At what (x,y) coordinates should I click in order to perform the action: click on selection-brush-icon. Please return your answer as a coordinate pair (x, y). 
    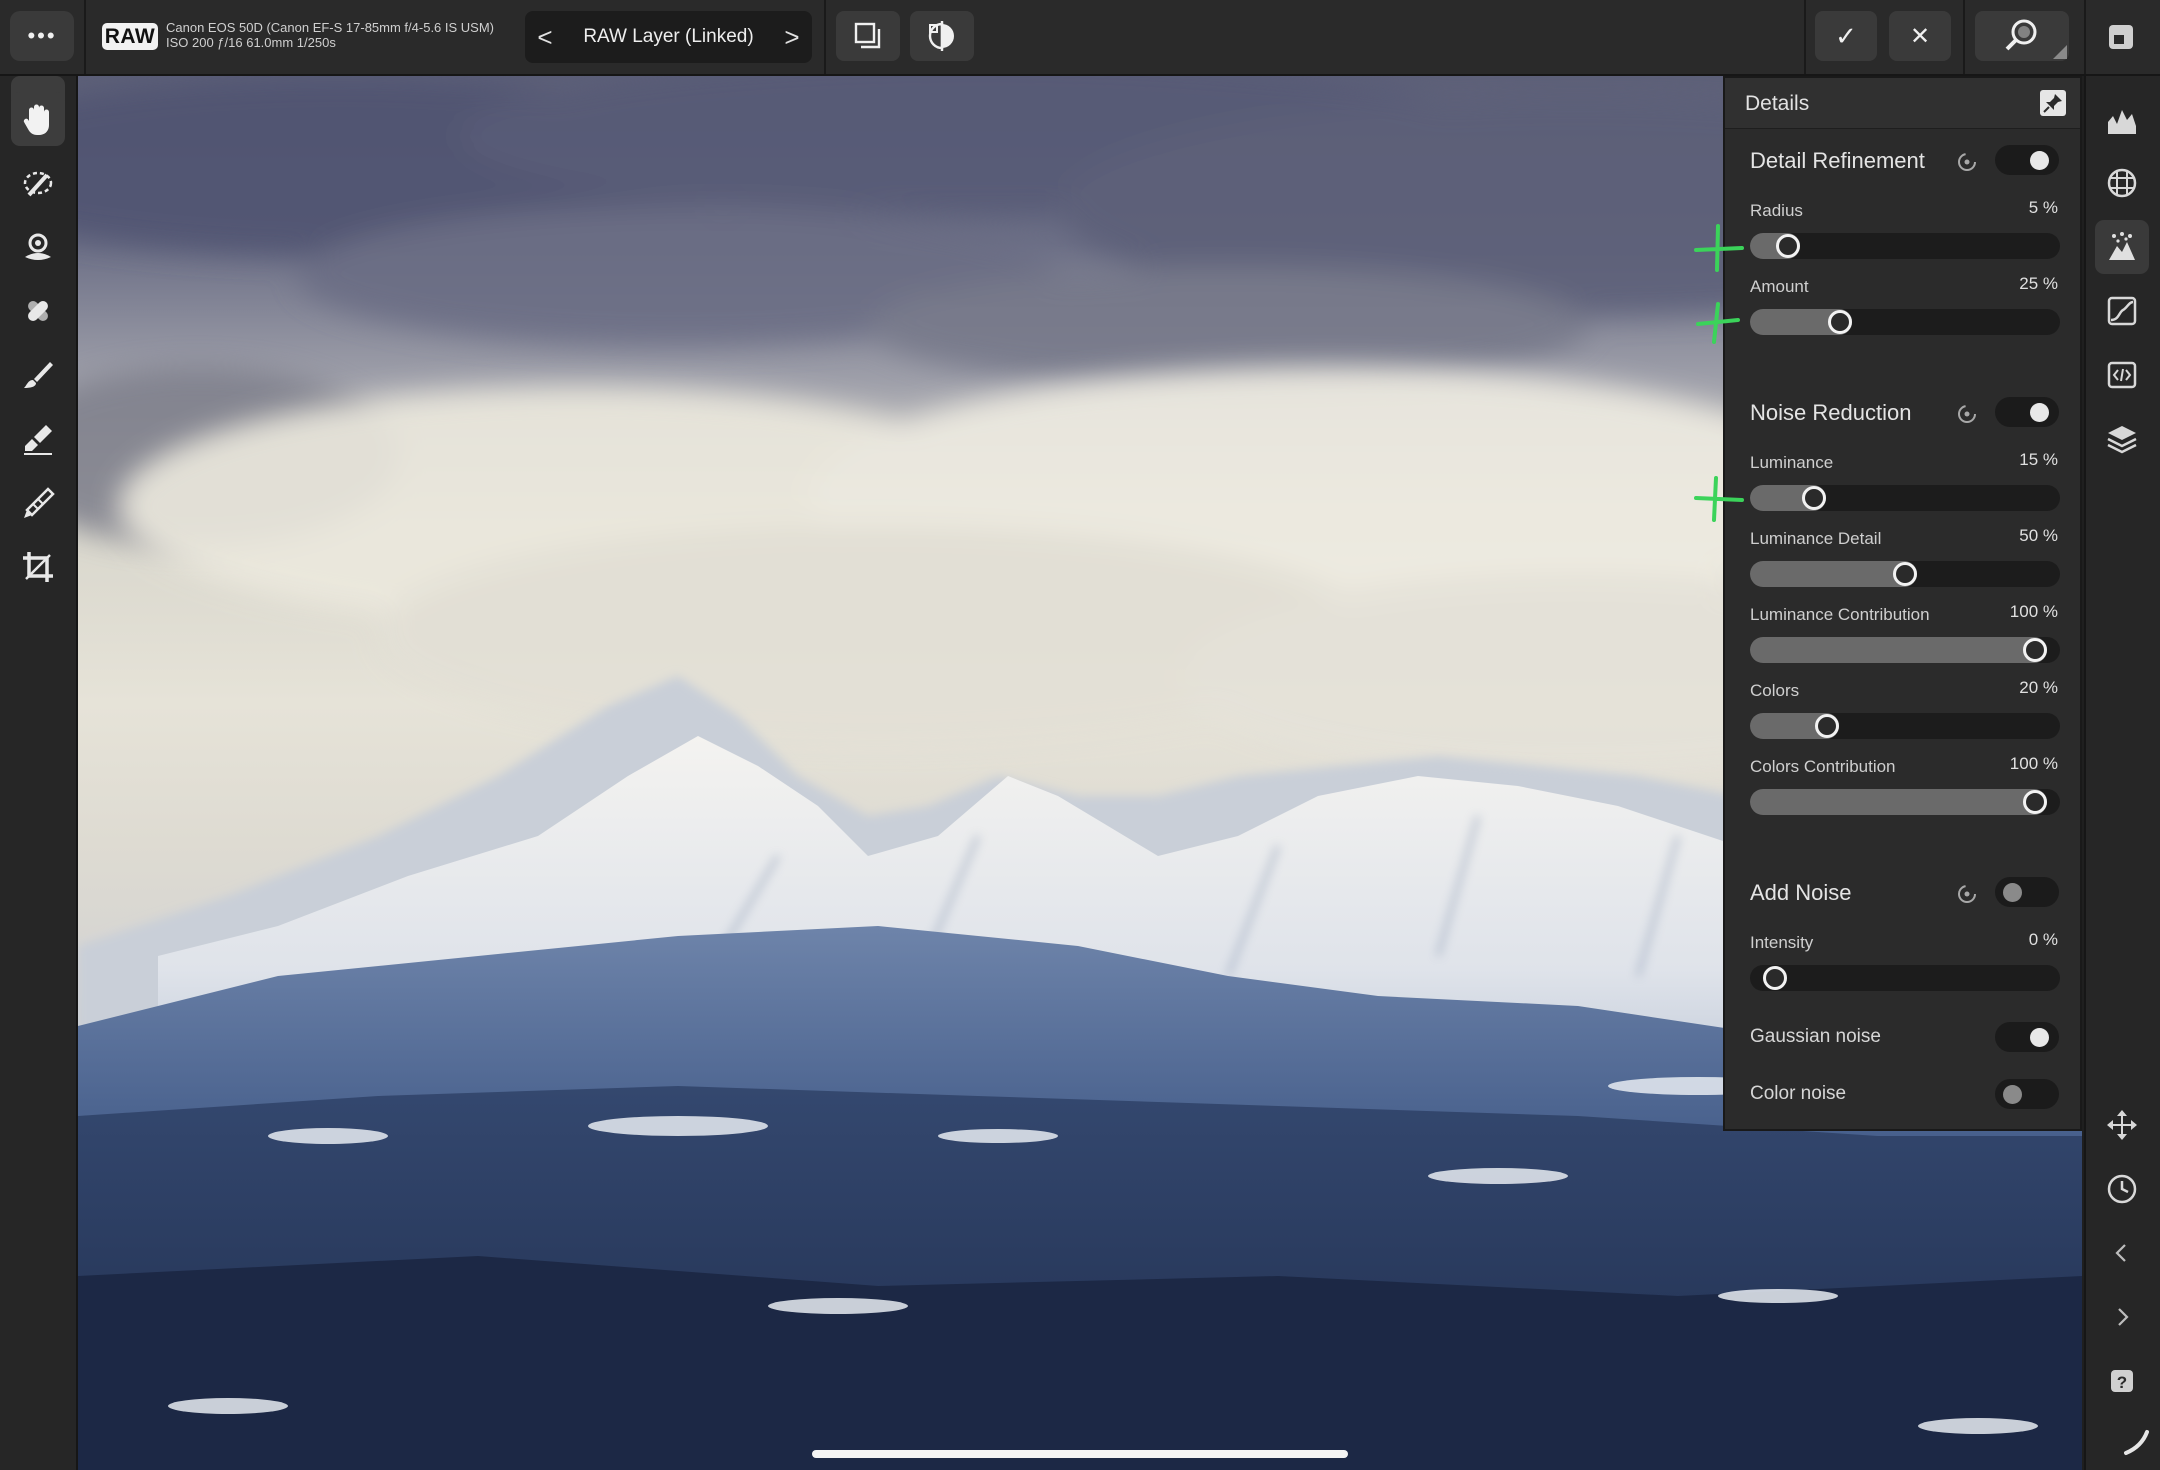
    Looking at the image, I should click on (38, 184).